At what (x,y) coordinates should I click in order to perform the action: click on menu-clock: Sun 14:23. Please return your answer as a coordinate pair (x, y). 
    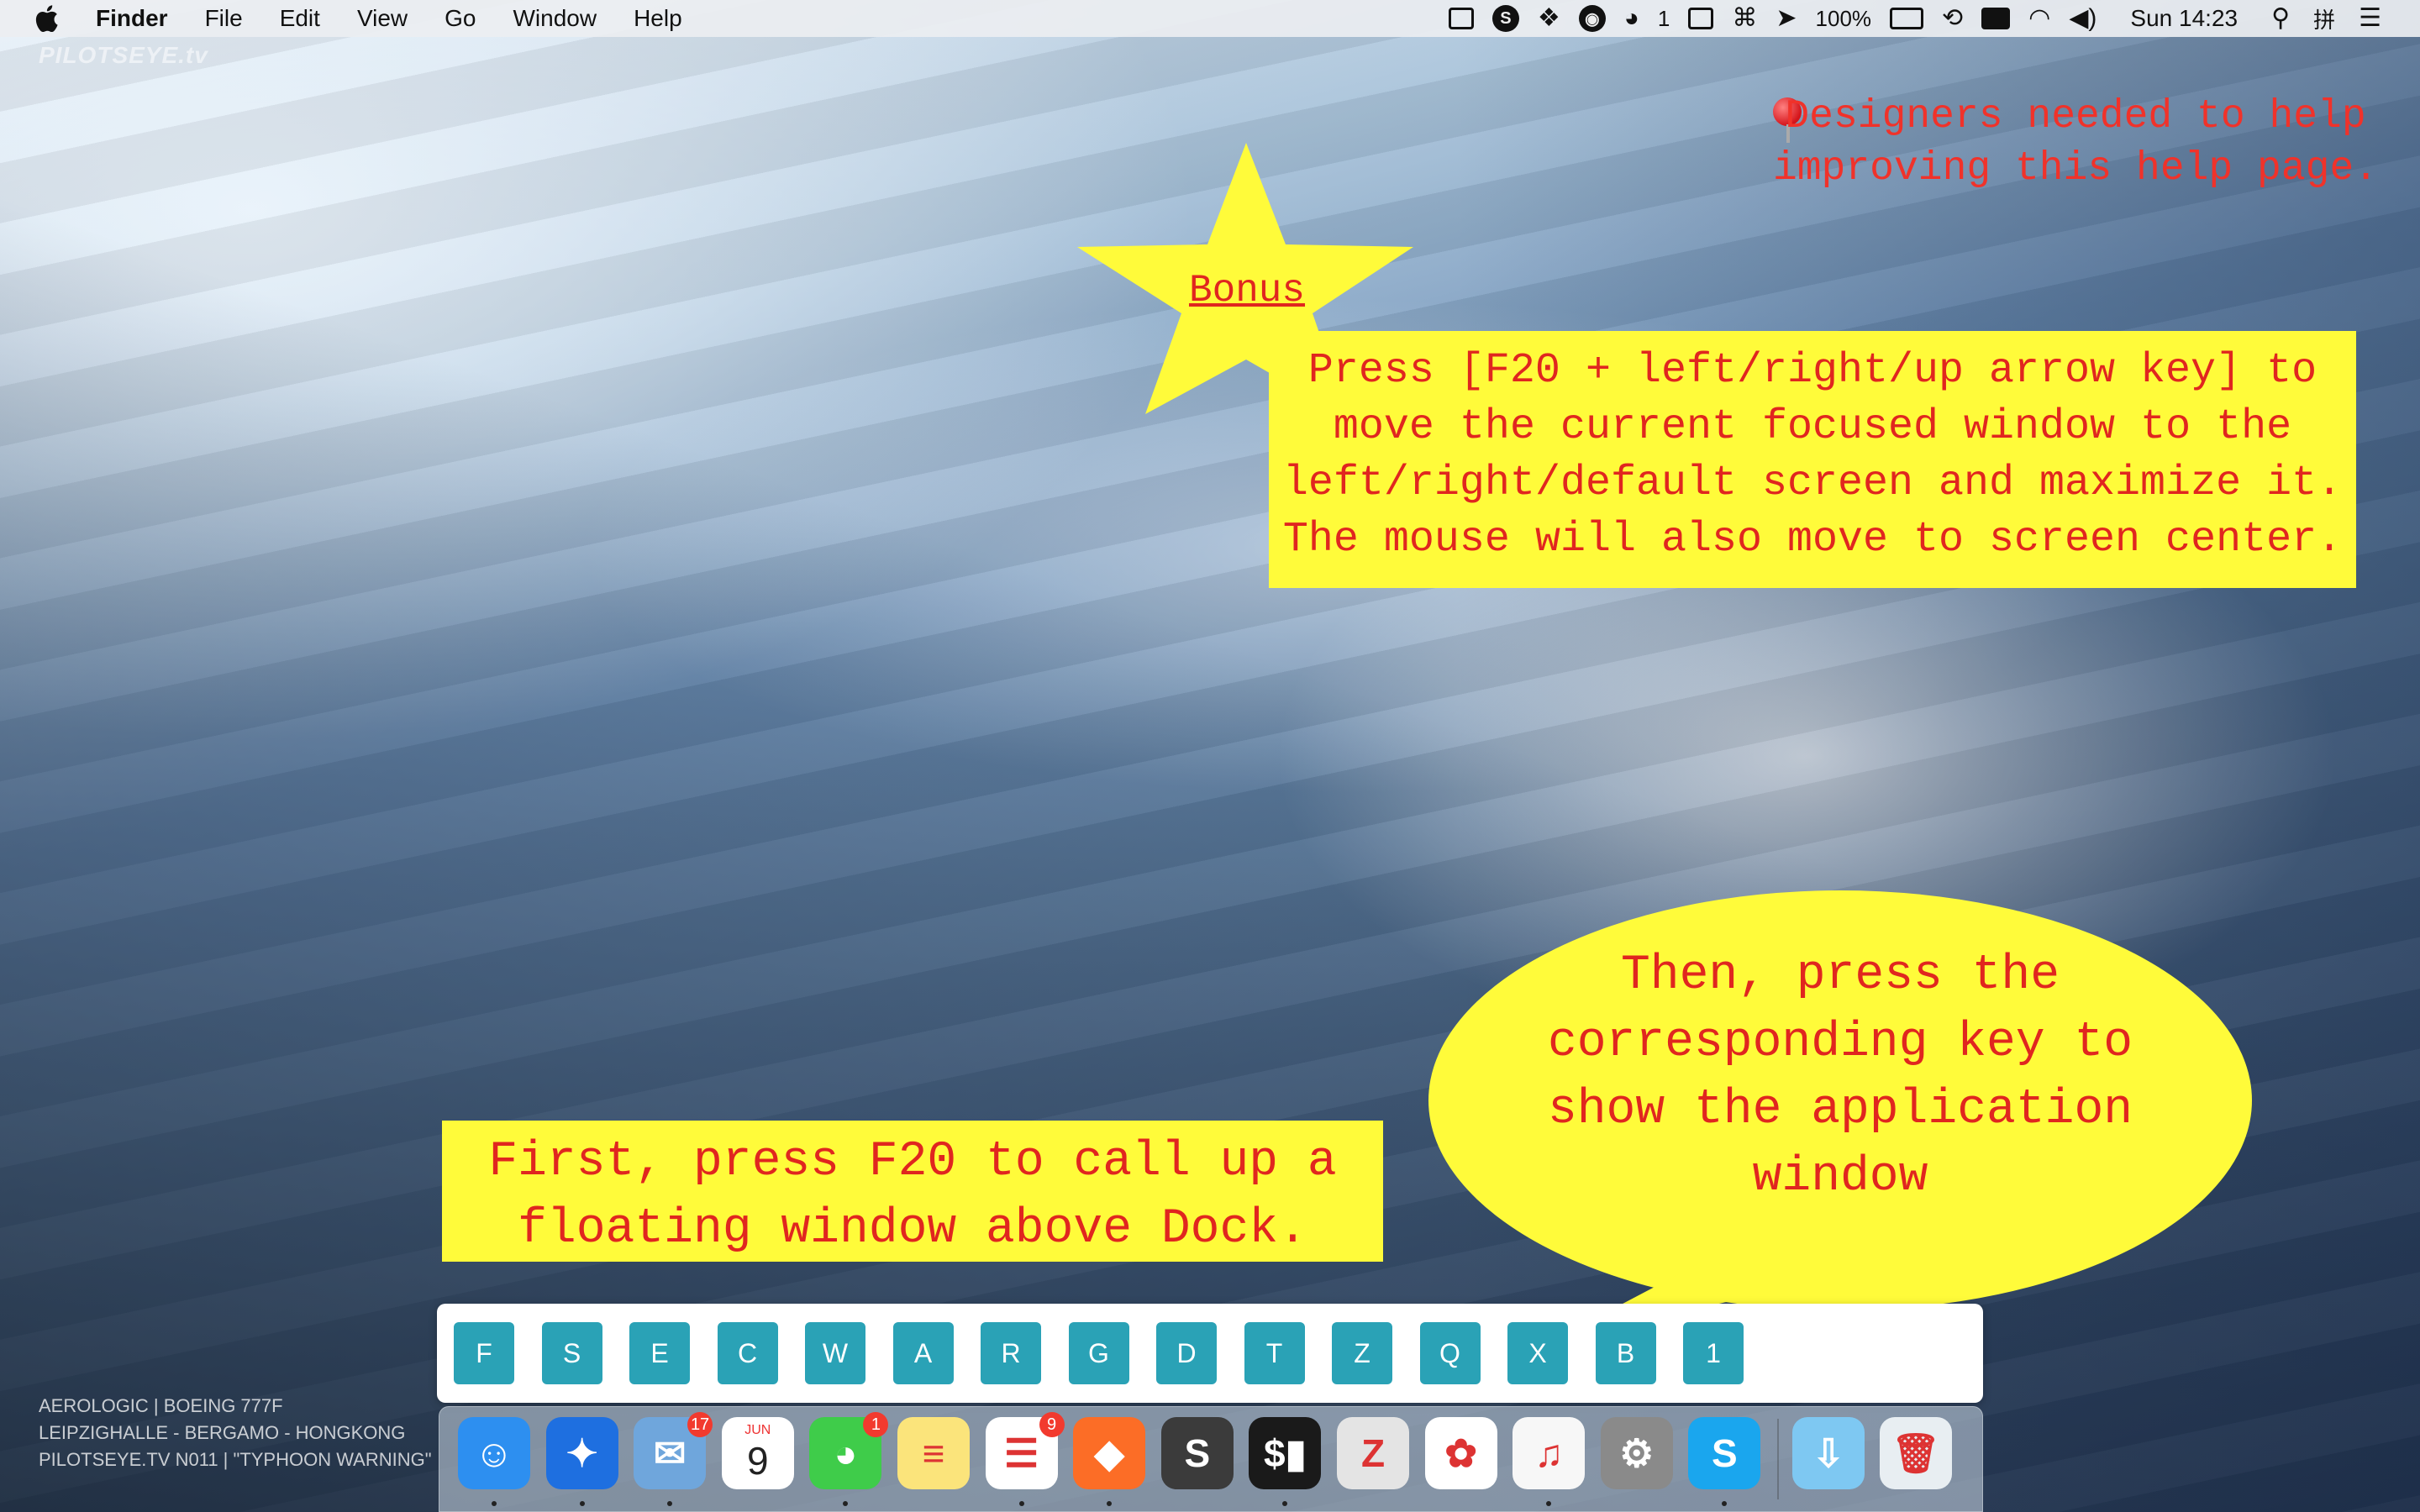
    Looking at the image, I should click on (2184, 18).